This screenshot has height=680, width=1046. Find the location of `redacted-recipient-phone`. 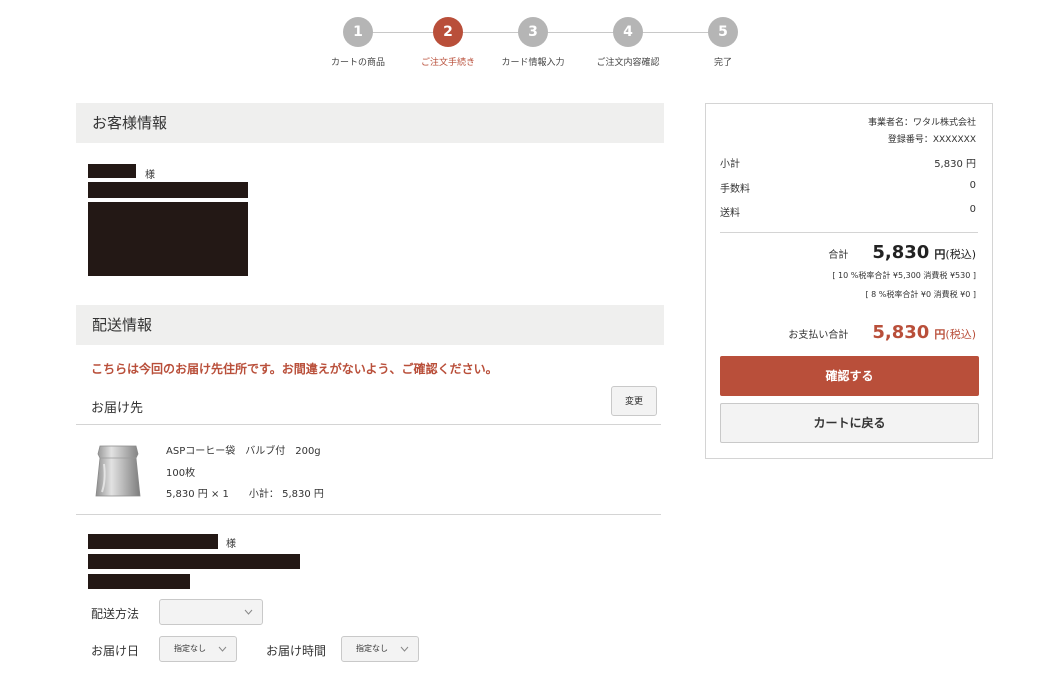

redacted-recipient-phone is located at coordinates (139, 581).